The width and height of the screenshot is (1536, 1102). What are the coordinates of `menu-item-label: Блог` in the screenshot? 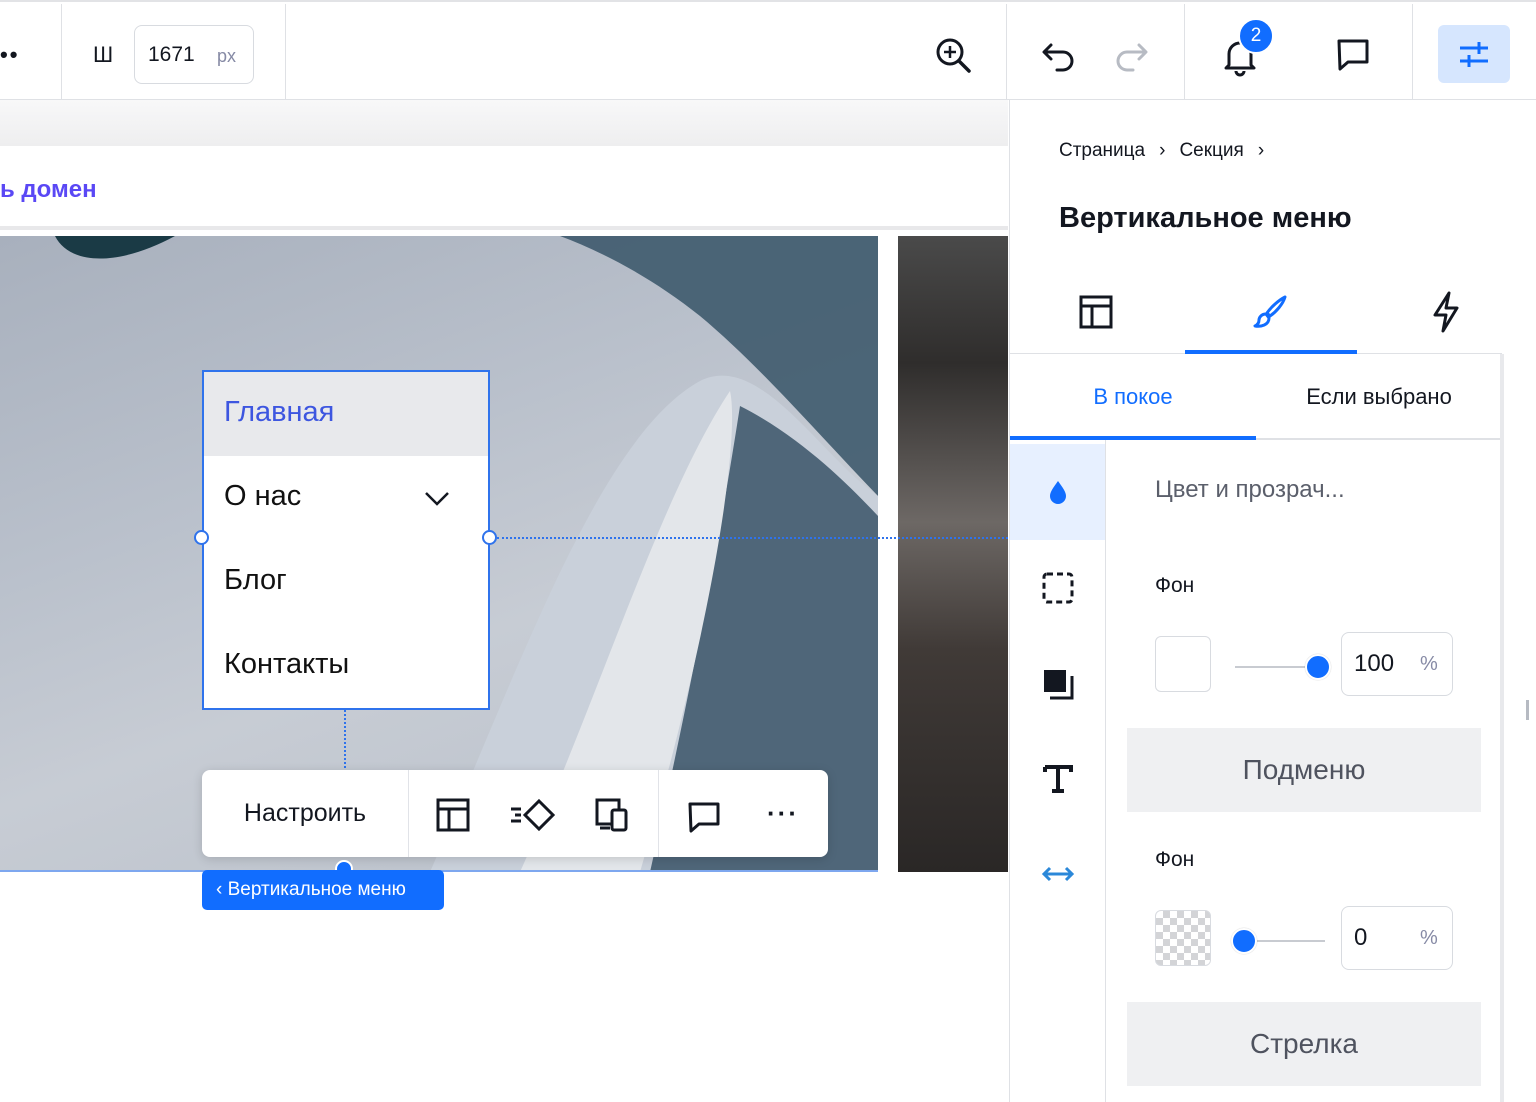 It's located at (255, 580).